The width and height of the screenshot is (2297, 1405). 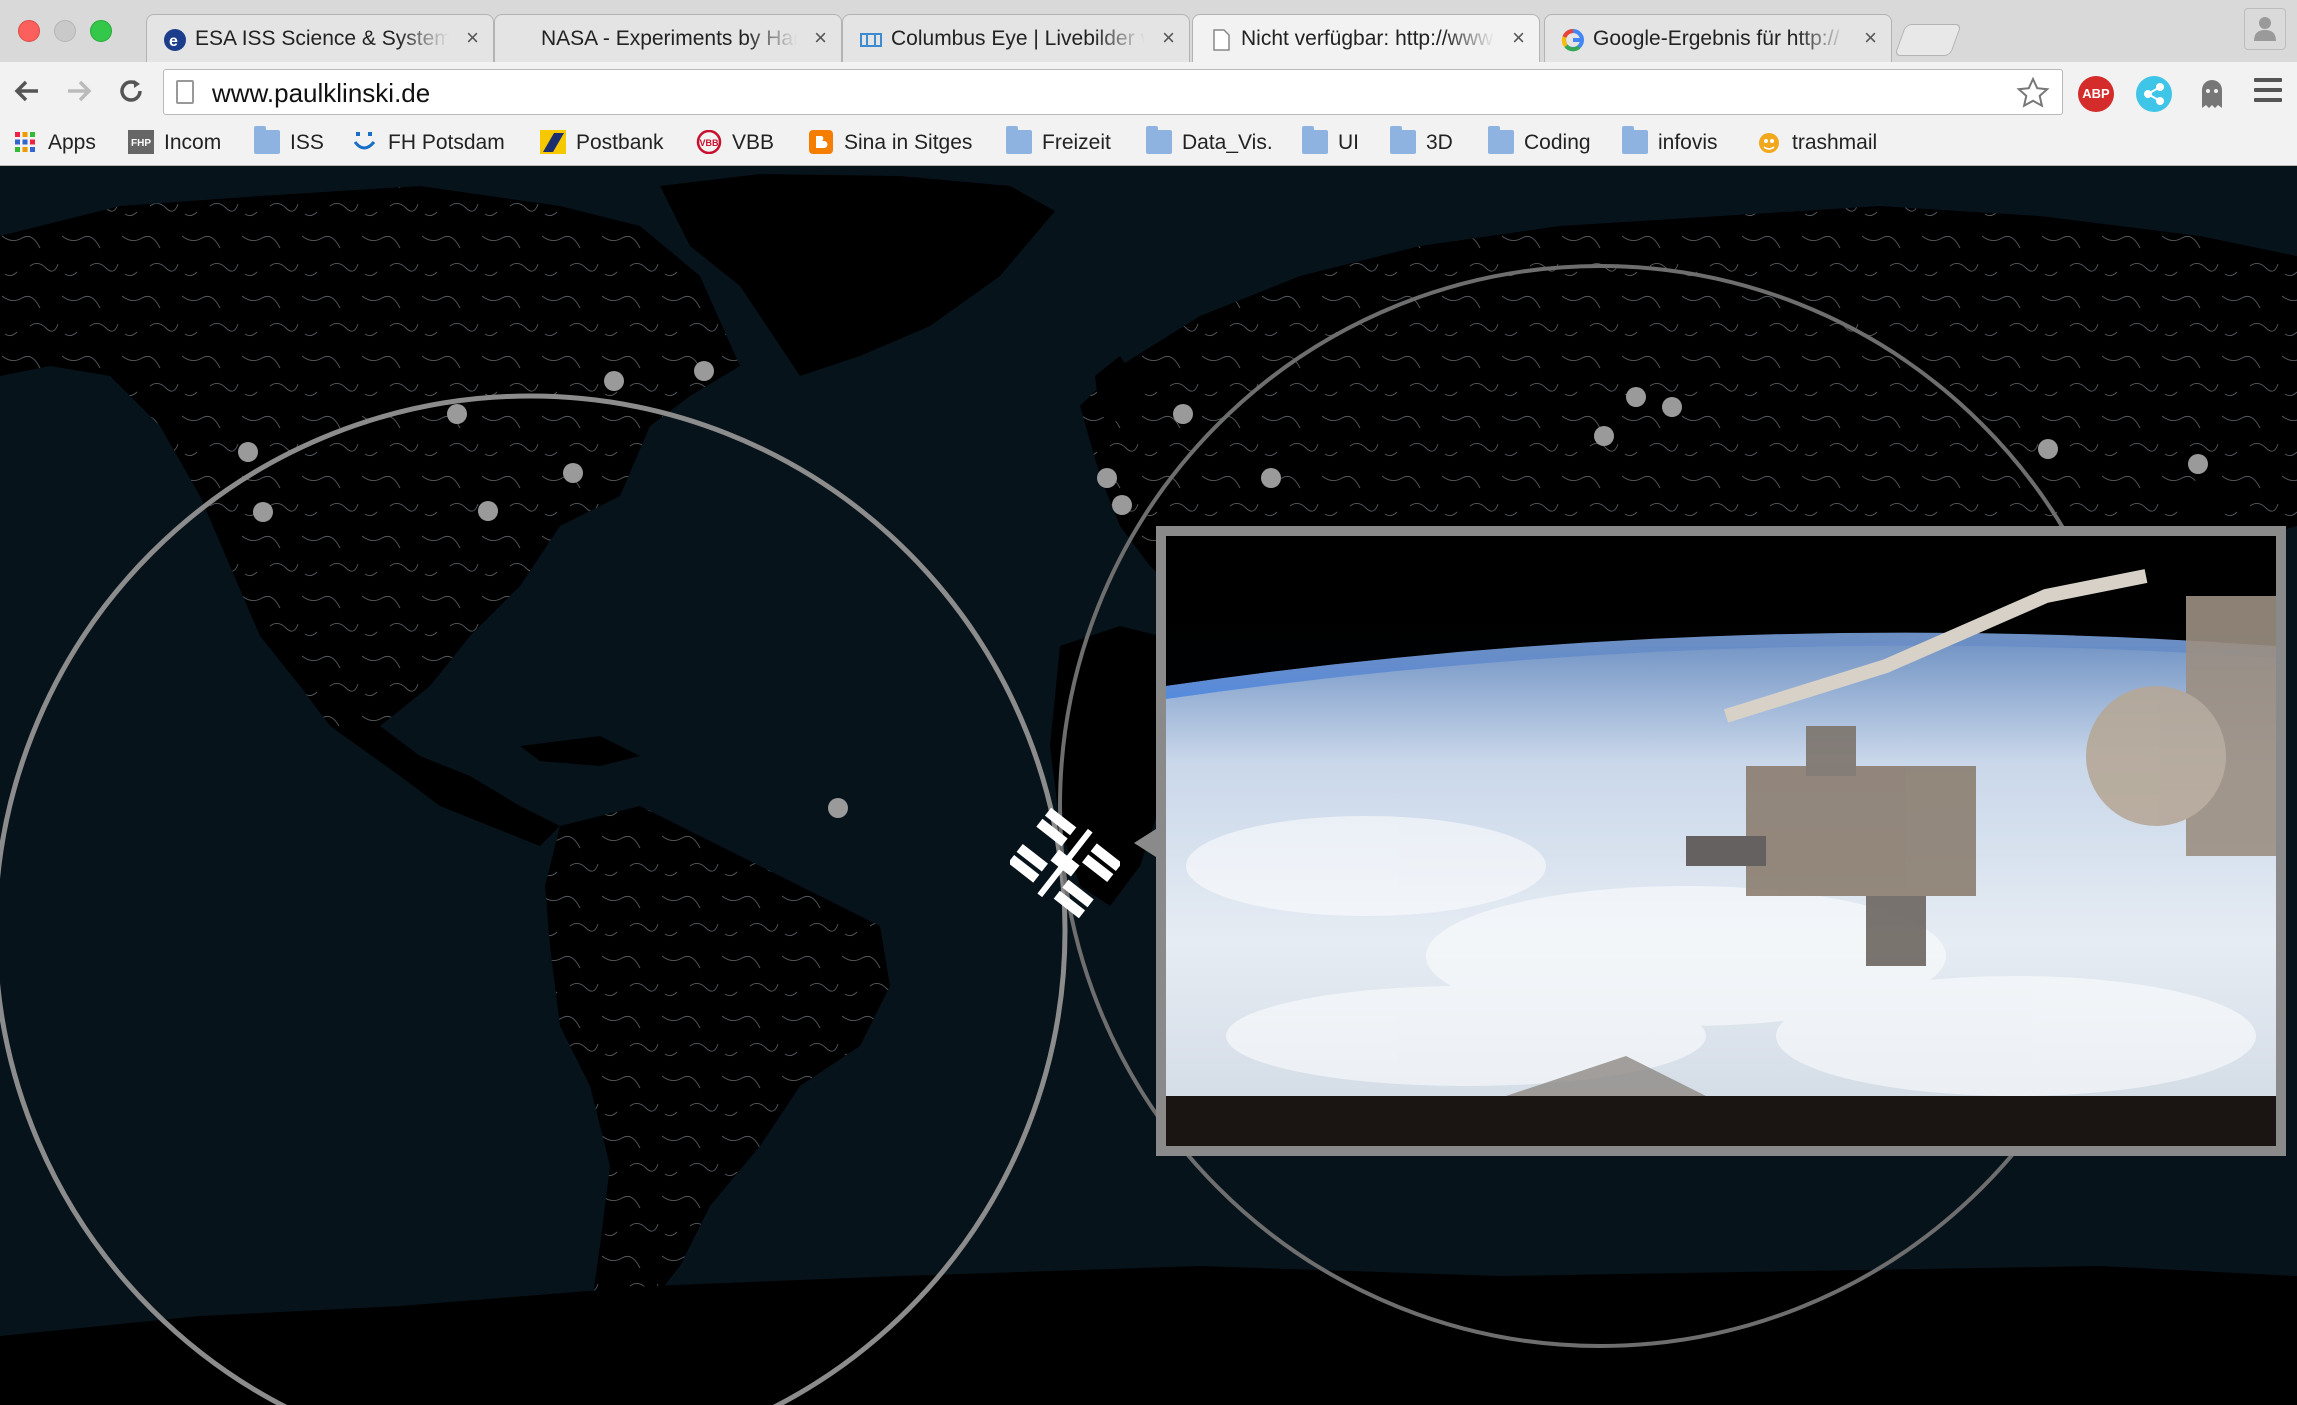 I want to click on tab-title: Nicht verfügbar: http://www, so click(x=1367, y=38).